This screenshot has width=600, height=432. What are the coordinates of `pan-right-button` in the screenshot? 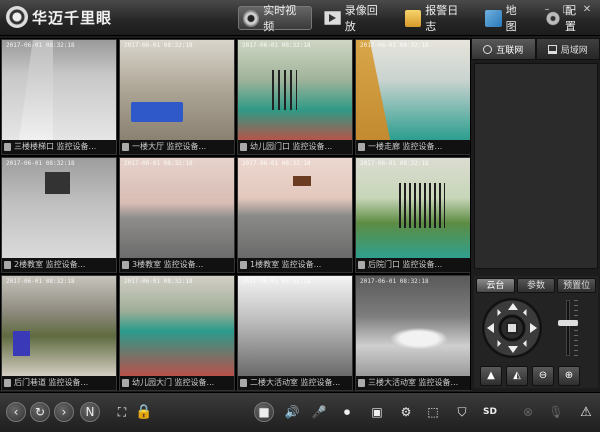 It's located at (533, 328).